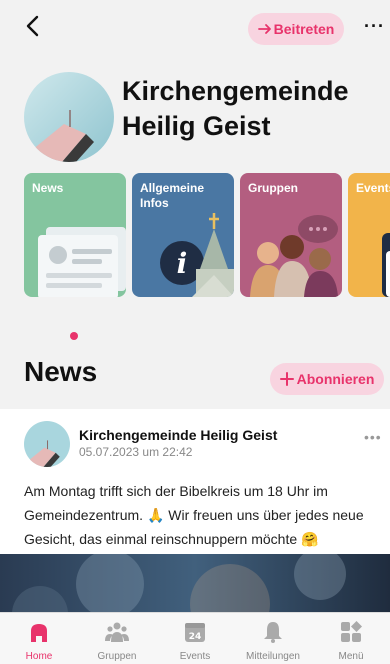  What do you see at coordinates (172, 195) in the screenshot?
I see `category-card-label: Allgemeine Infos` at bounding box center [172, 195].